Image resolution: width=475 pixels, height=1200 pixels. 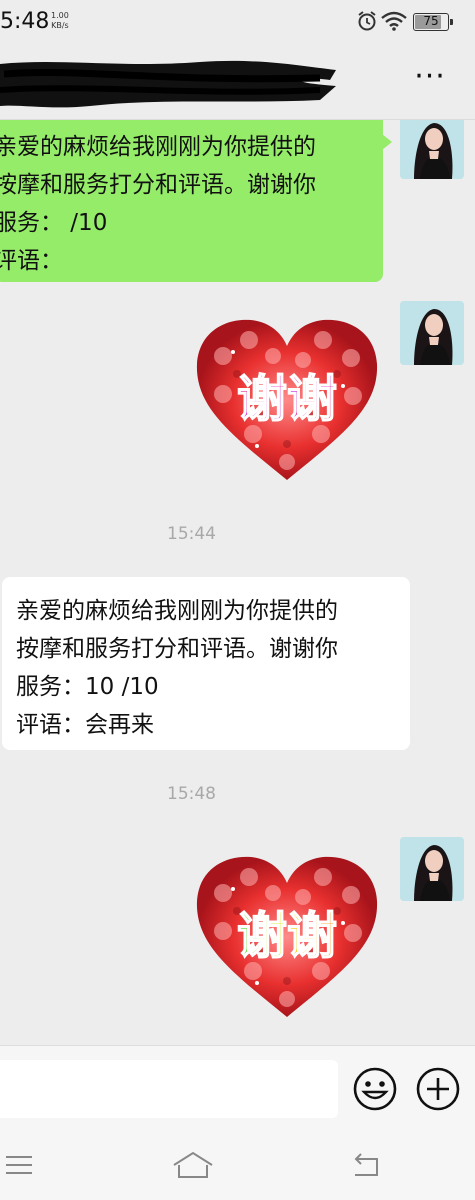 I want to click on chat-header: ···, so click(x=237, y=82).